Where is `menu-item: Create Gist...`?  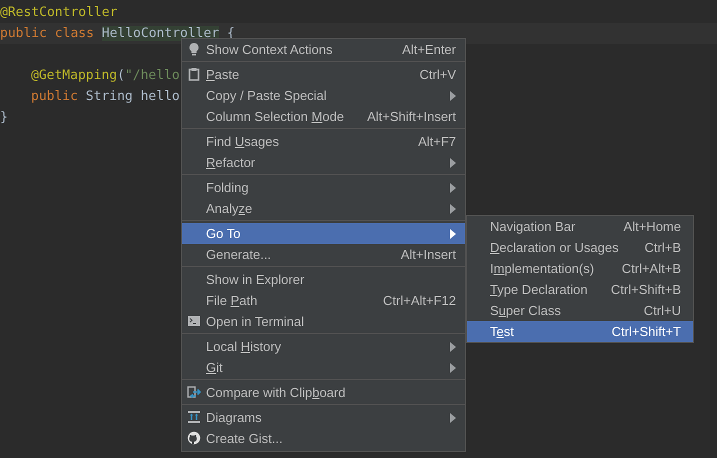
menu-item: Create Gist... is located at coordinates (323, 438).